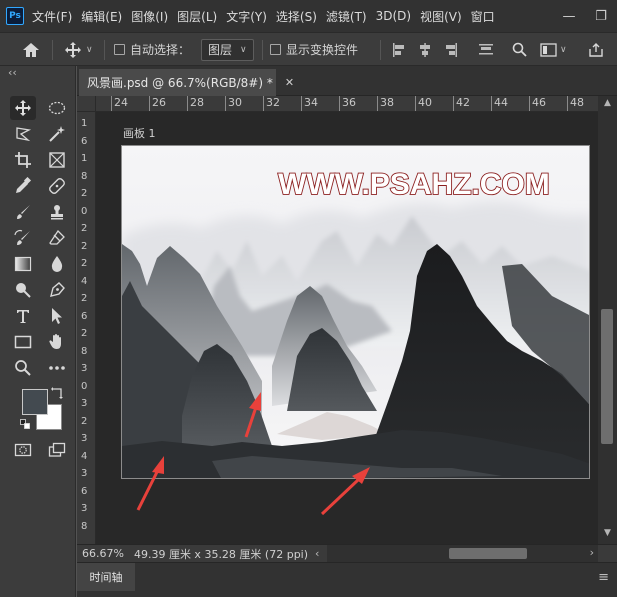  I want to click on crop-tool, so click(23, 160).